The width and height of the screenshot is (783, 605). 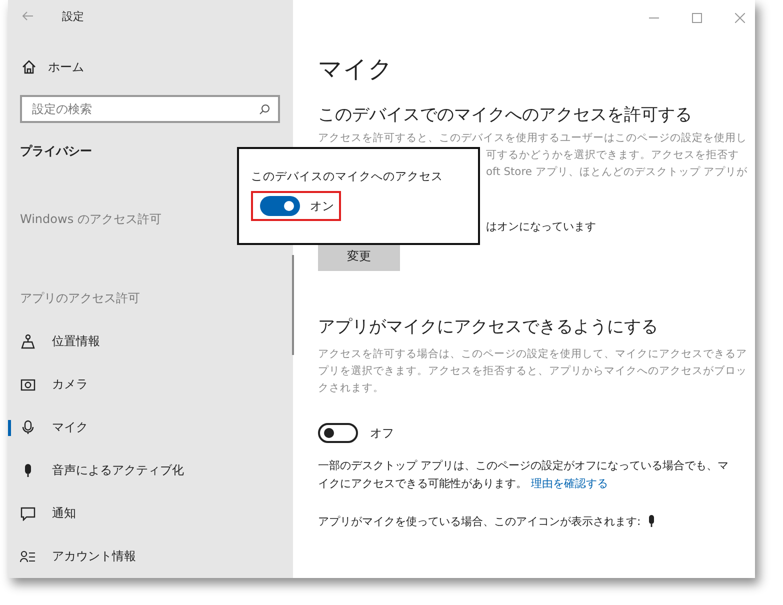 What do you see at coordinates (617, 171) in the screenshot?
I see `description-text: oft Store アプリ、ほとんどのデスクトップ アプリが` at bounding box center [617, 171].